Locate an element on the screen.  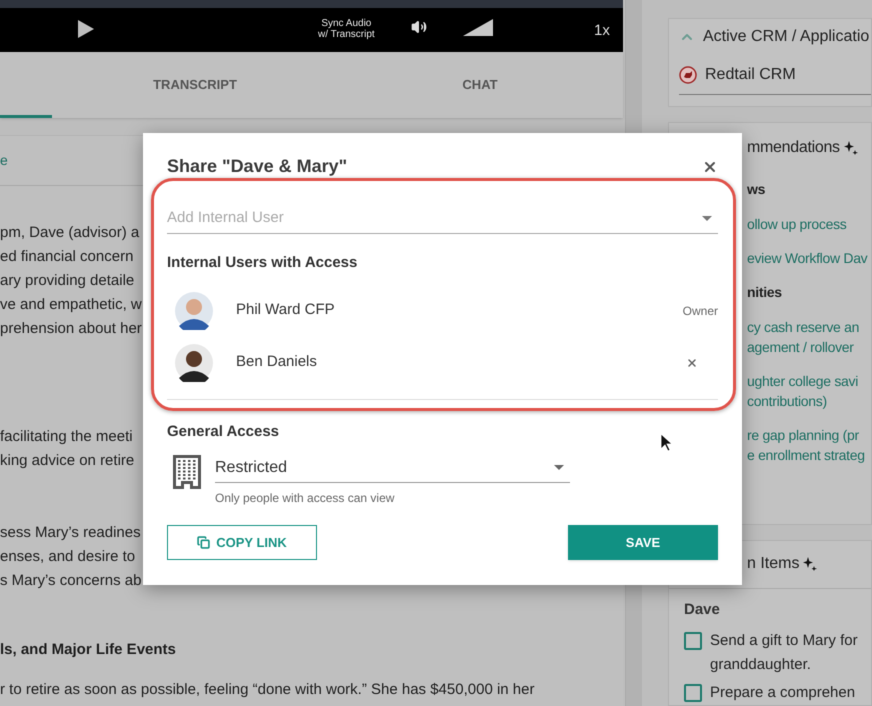
summary-text: king advice on retire is located at coordinates (67, 461).